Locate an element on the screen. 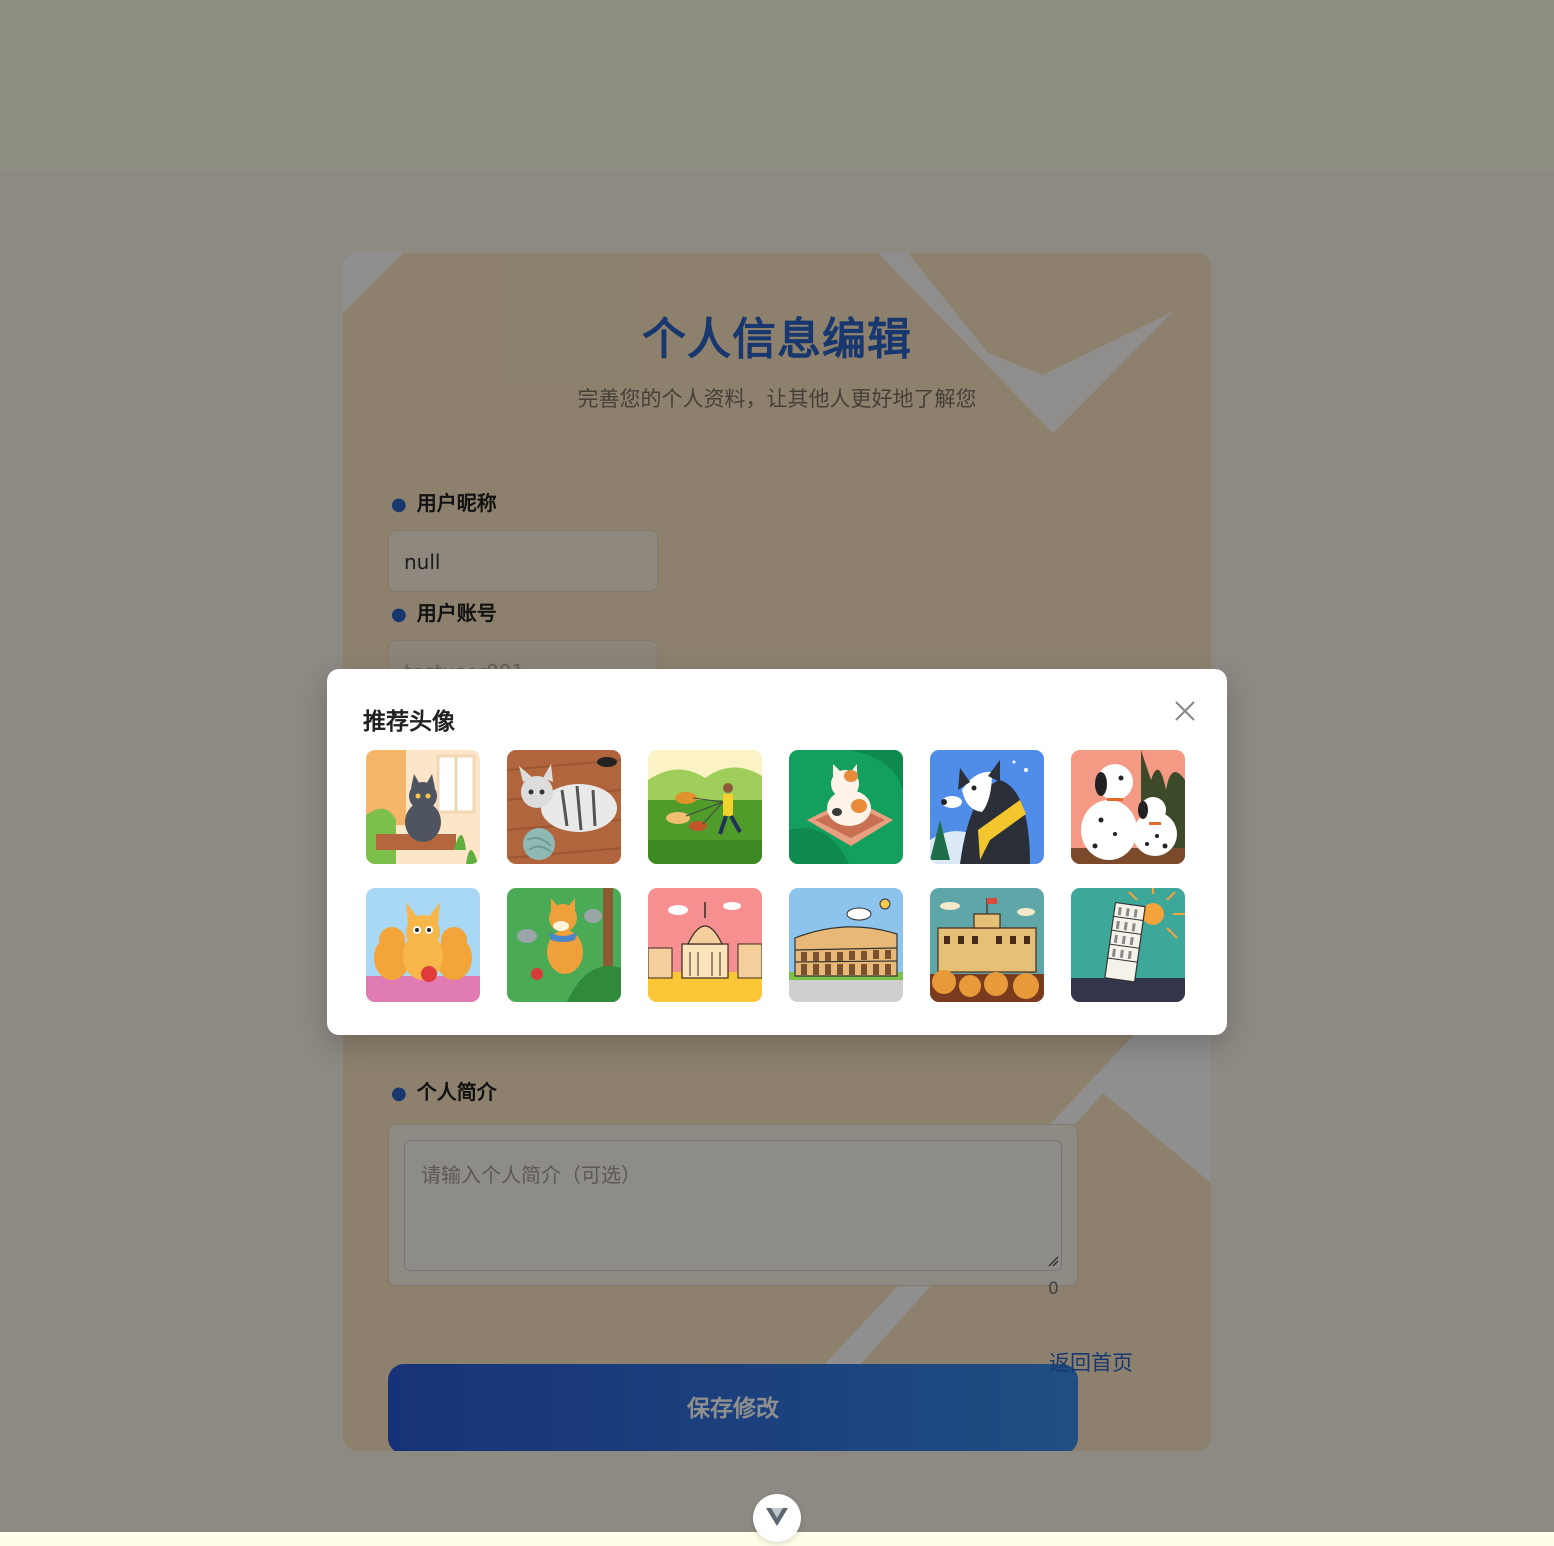  avatar-husky-with-scarf is located at coordinates (987, 807).